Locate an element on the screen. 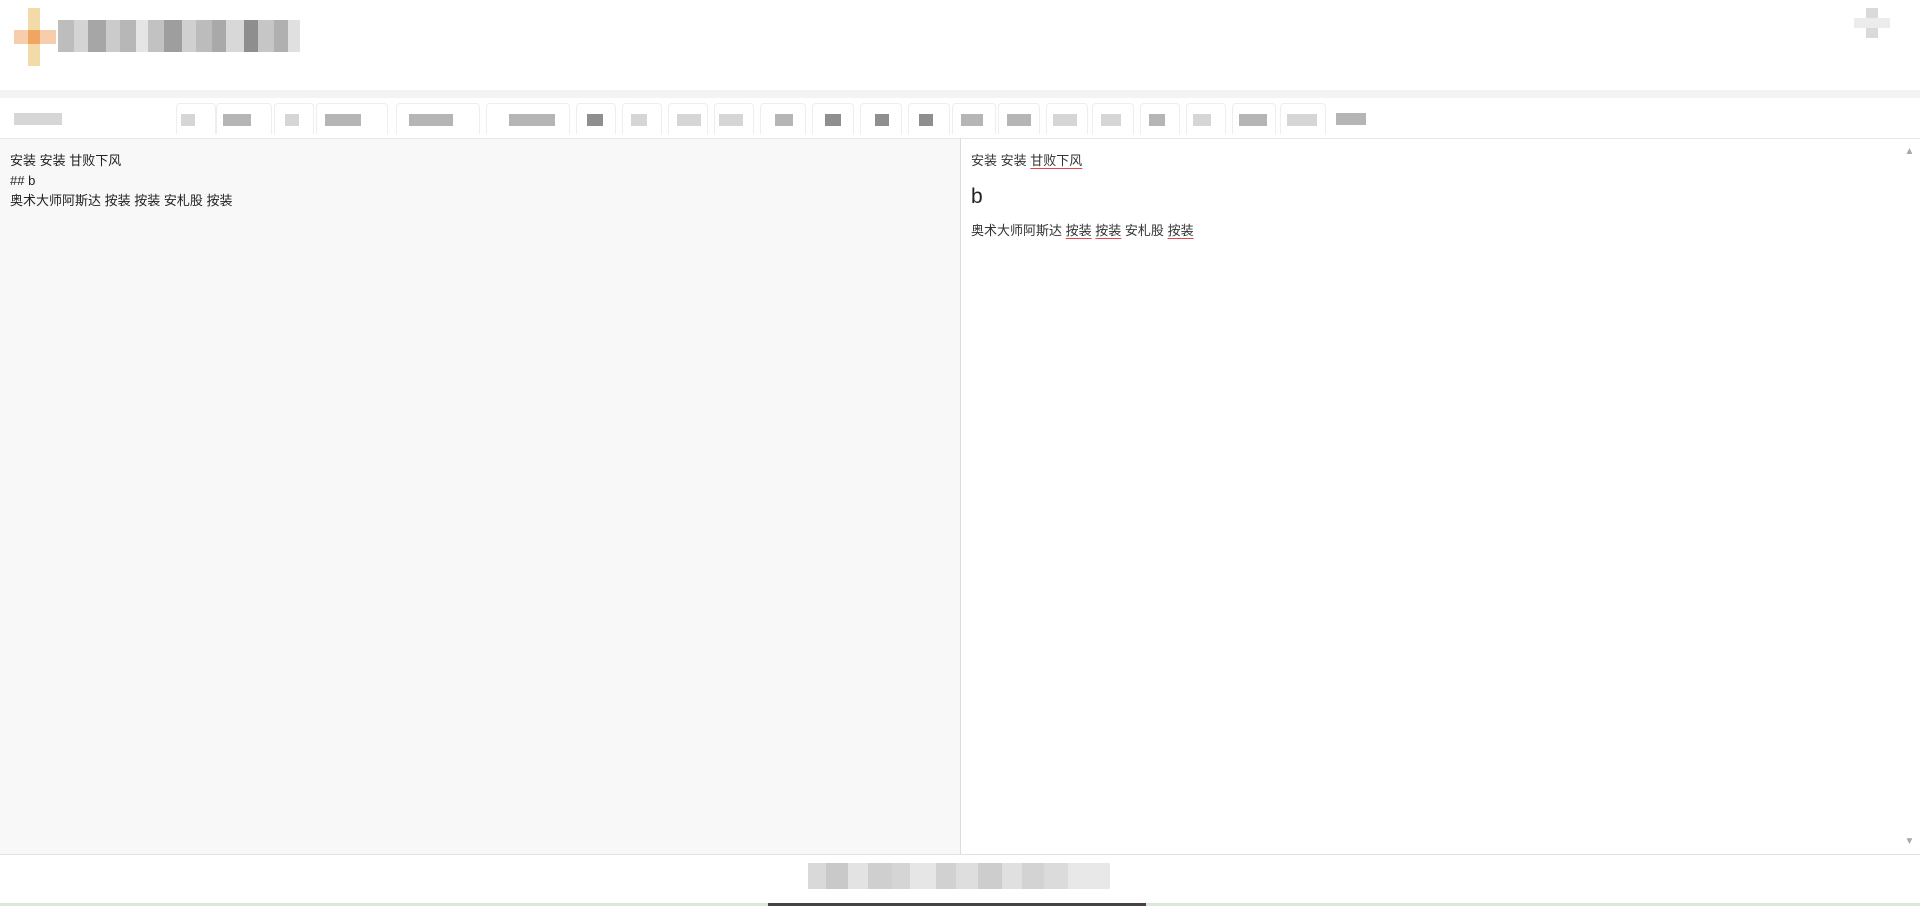  question-icon is located at coordinates (1111, 120).